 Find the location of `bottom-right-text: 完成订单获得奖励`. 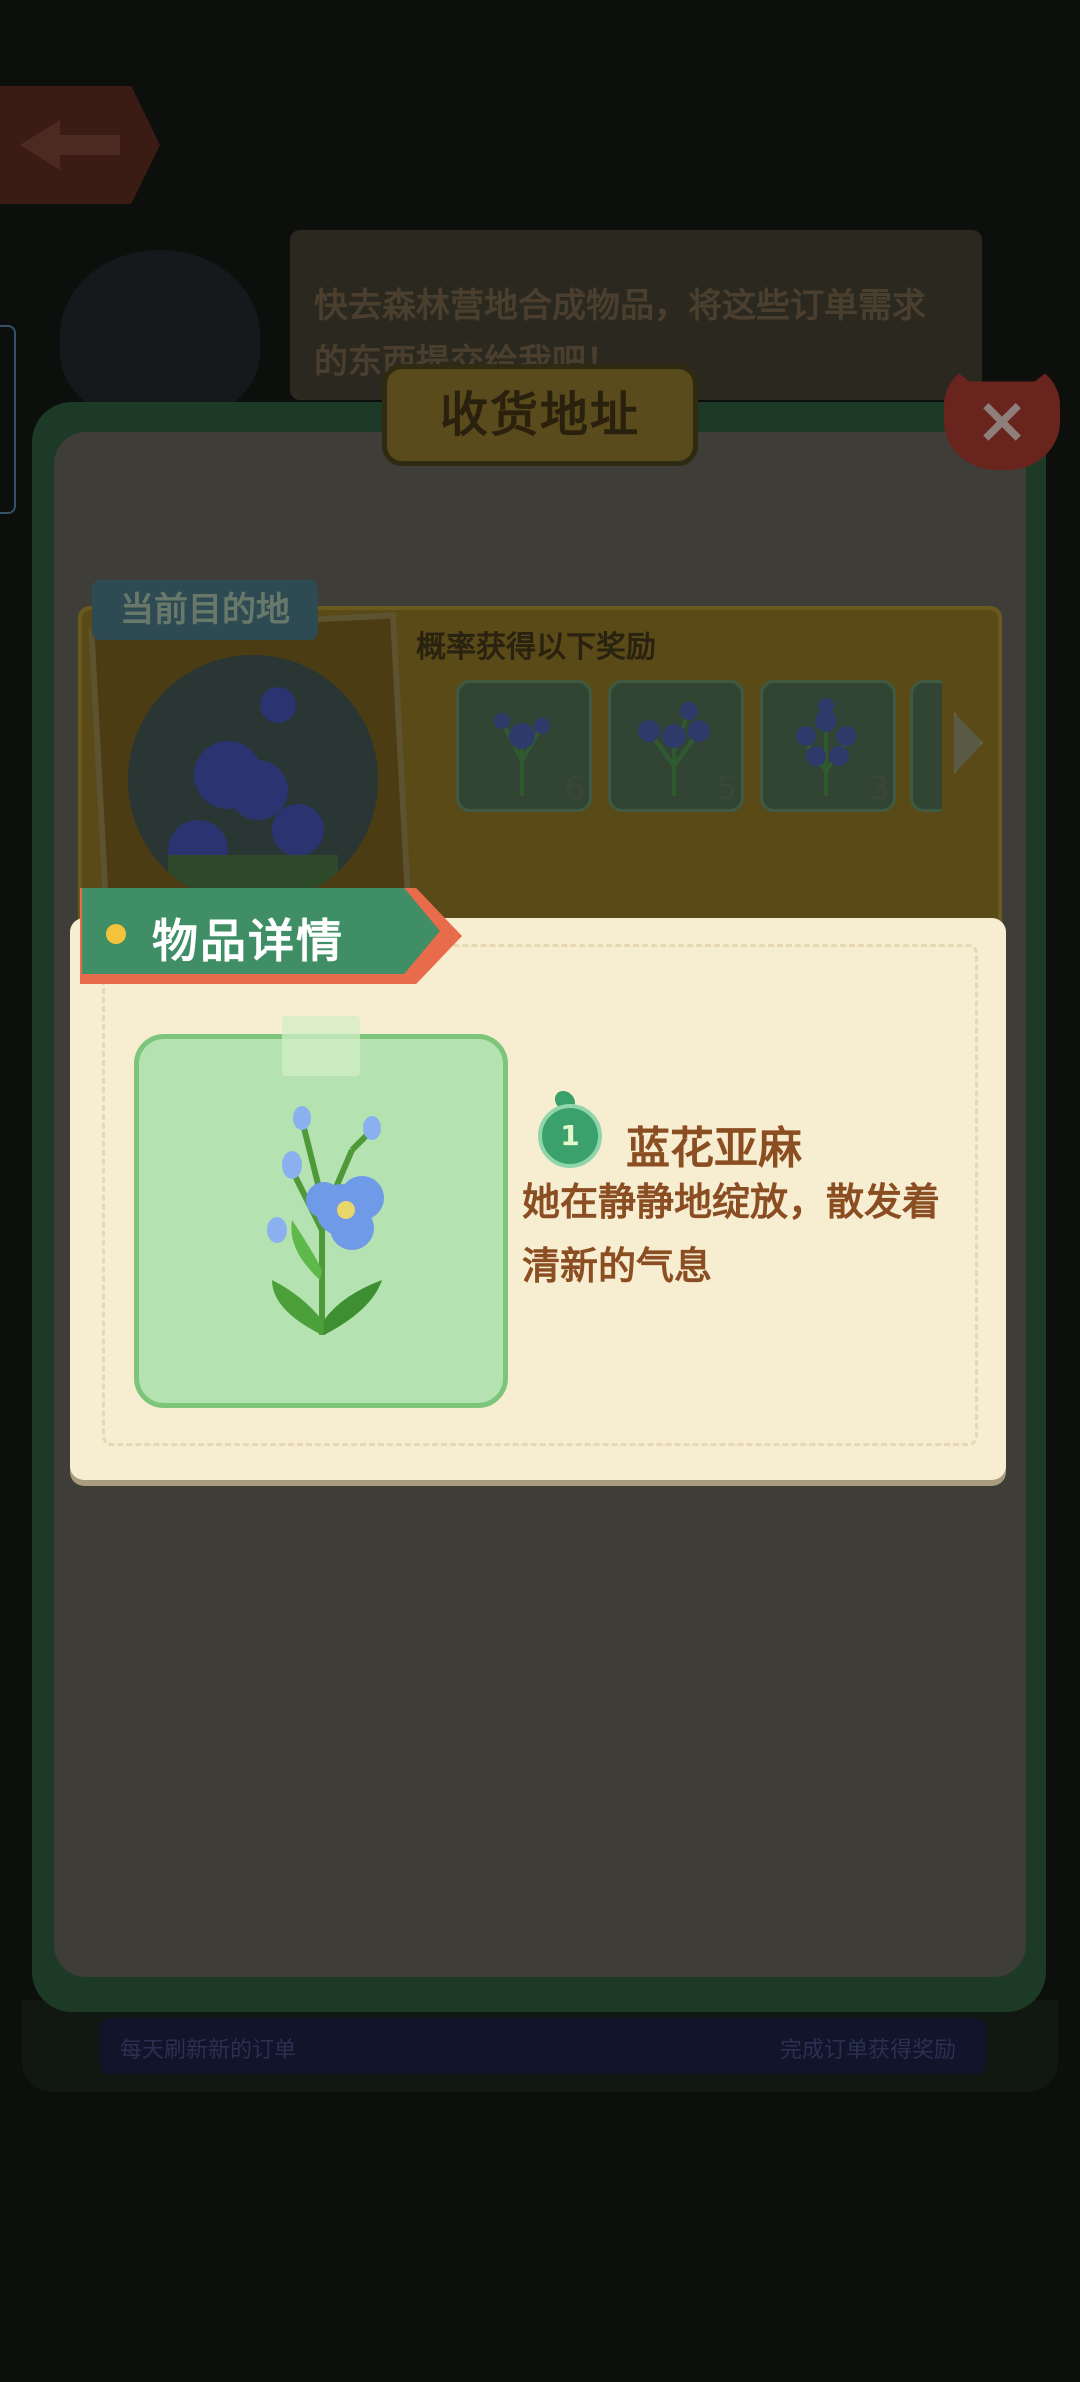

bottom-right-text: 完成订单获得奖励 is located at coordinates (867, 2050).